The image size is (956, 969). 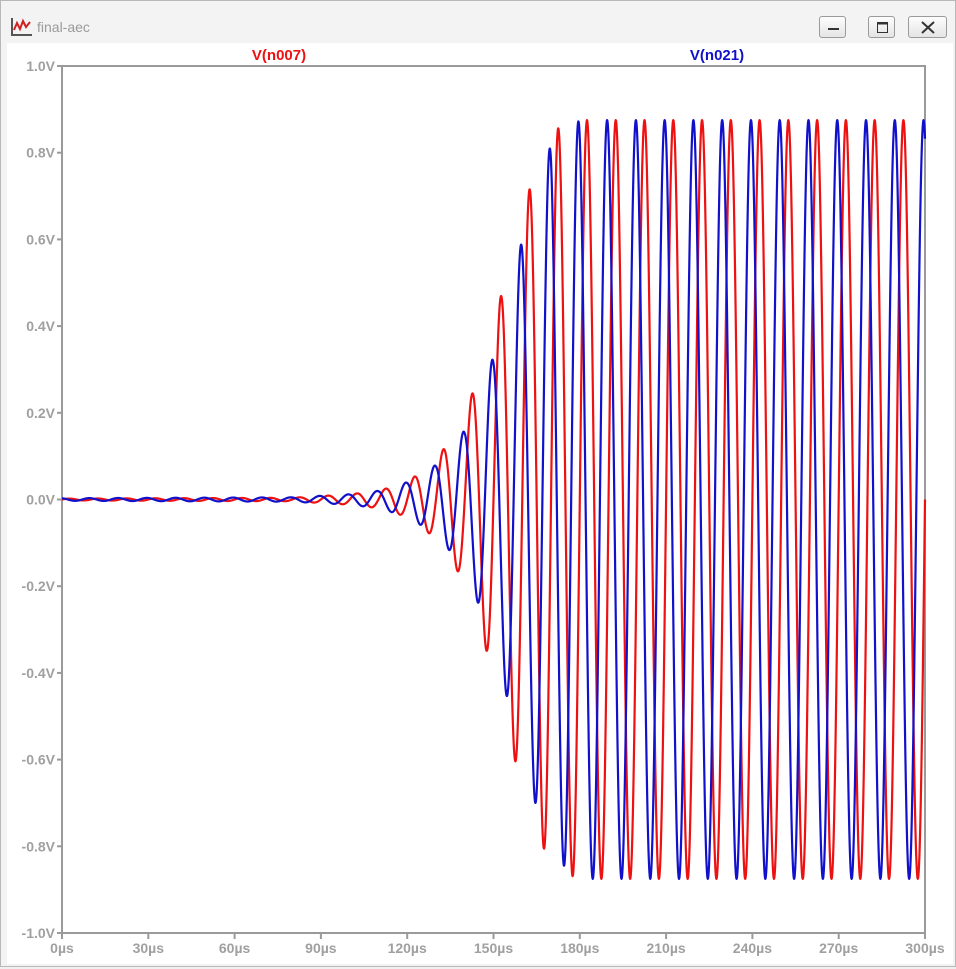 I want to click on maximize-button, so click(x=881, y=27).